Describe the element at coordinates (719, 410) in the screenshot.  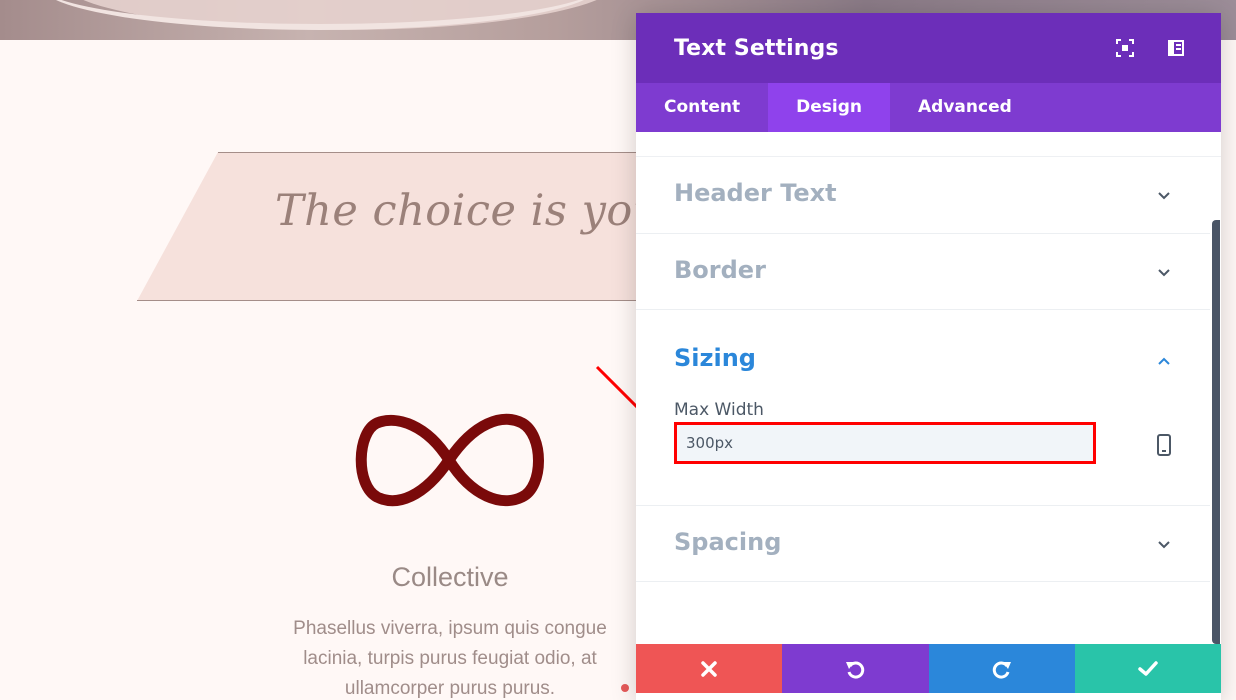
I see `max-width-label: Max Width` at that location.